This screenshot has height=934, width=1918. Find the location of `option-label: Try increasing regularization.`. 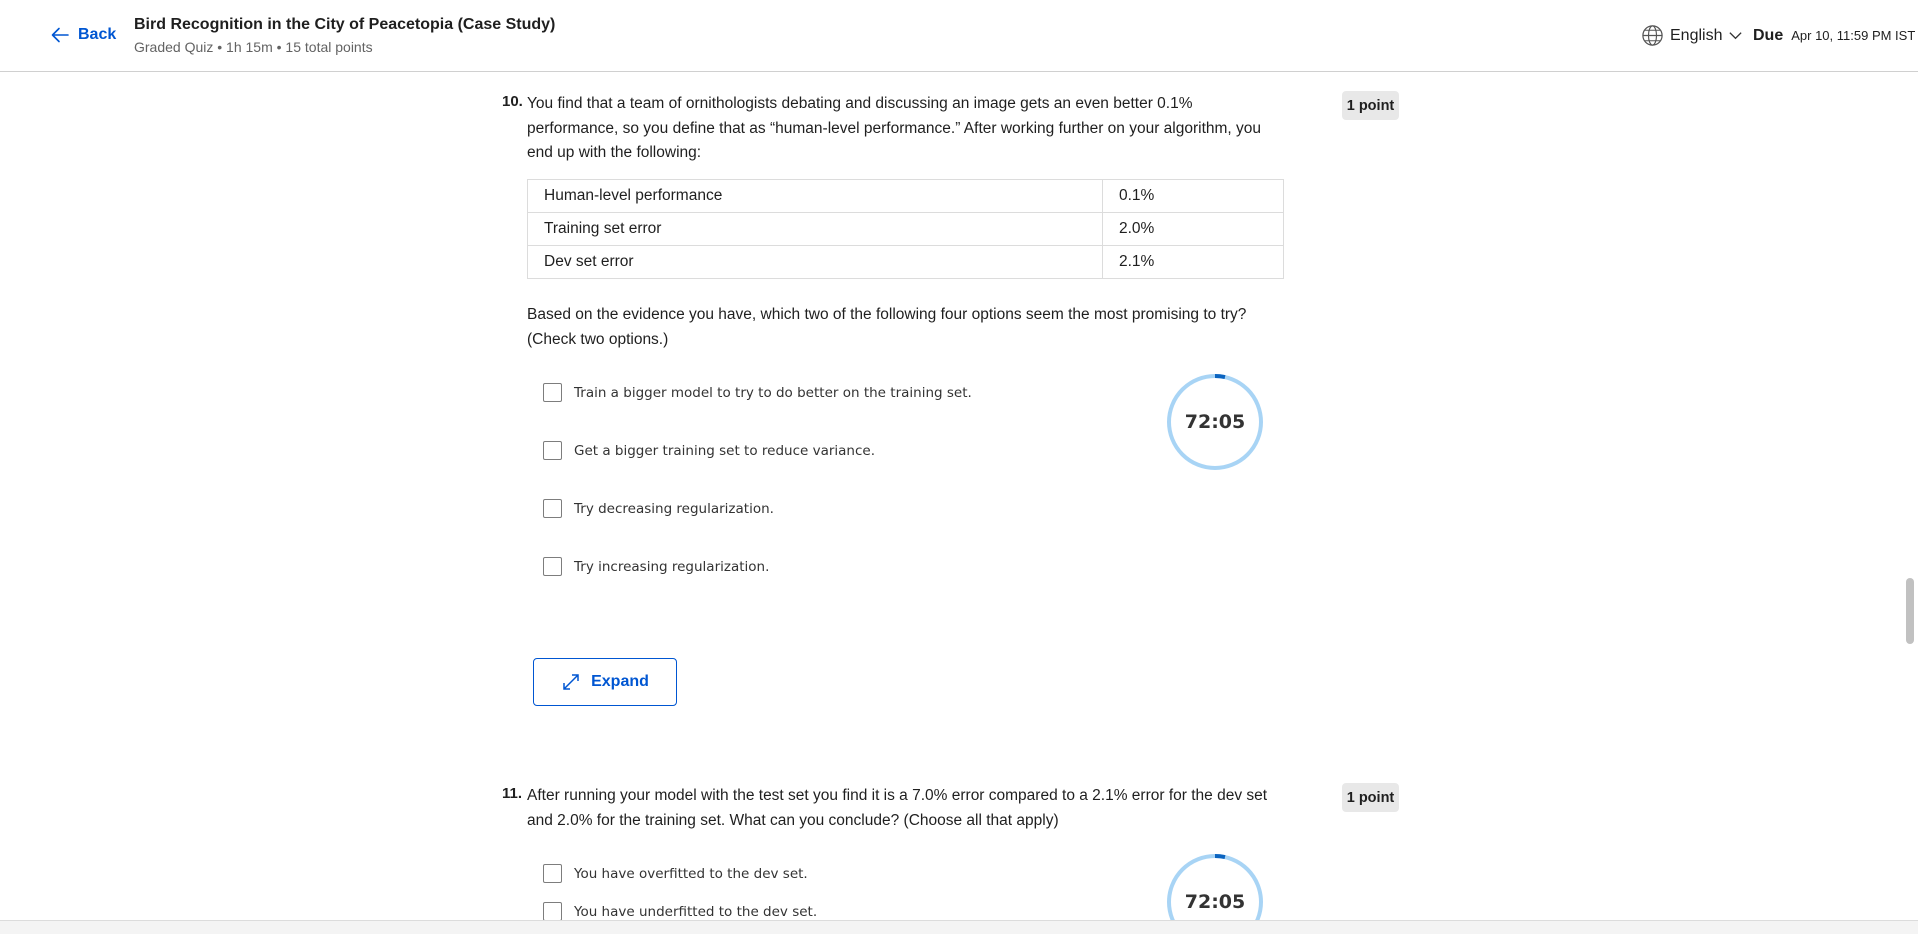

option-label: Try increasing regularization. is located at coordinates (672, 566).